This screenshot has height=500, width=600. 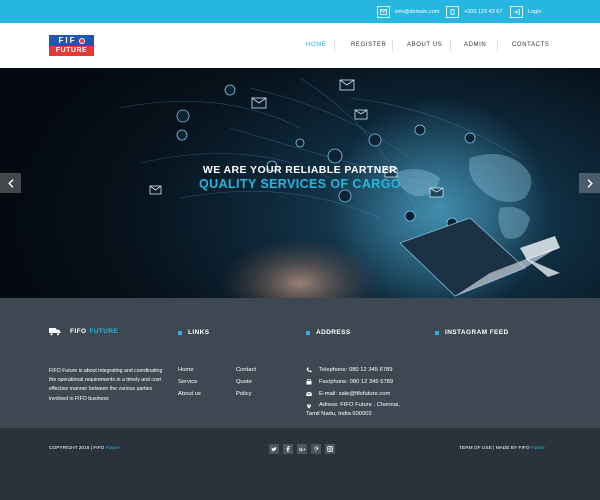 I want to click on copyright-text: COPYRIGHT 2016 | FIFO, so click(x=77, y=448).